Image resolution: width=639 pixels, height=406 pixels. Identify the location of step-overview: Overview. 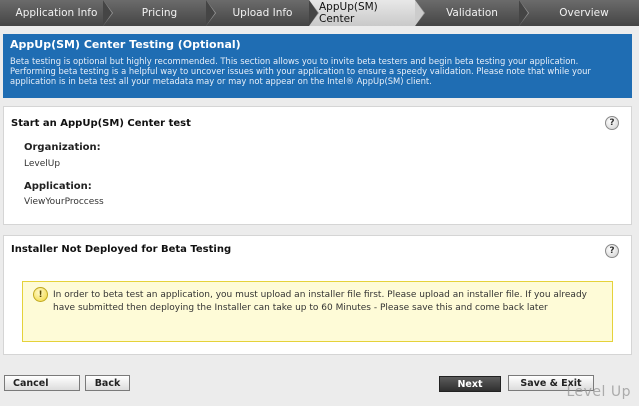
(579, 13).